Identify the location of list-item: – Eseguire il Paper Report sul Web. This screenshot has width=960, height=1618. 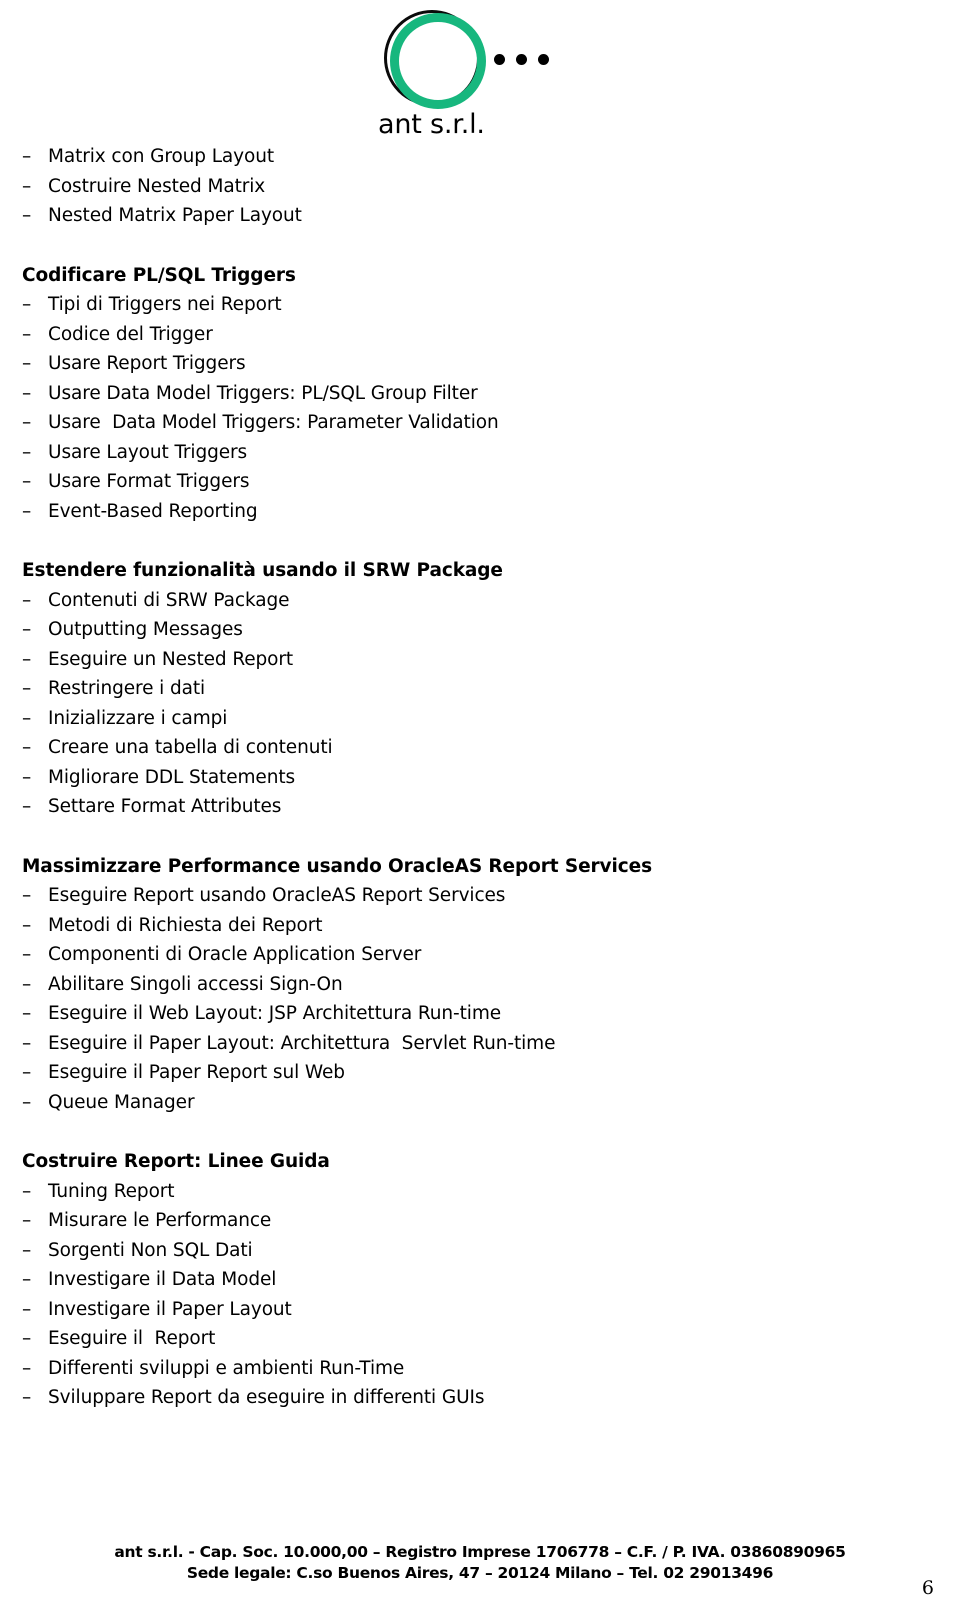
(472, 1073).